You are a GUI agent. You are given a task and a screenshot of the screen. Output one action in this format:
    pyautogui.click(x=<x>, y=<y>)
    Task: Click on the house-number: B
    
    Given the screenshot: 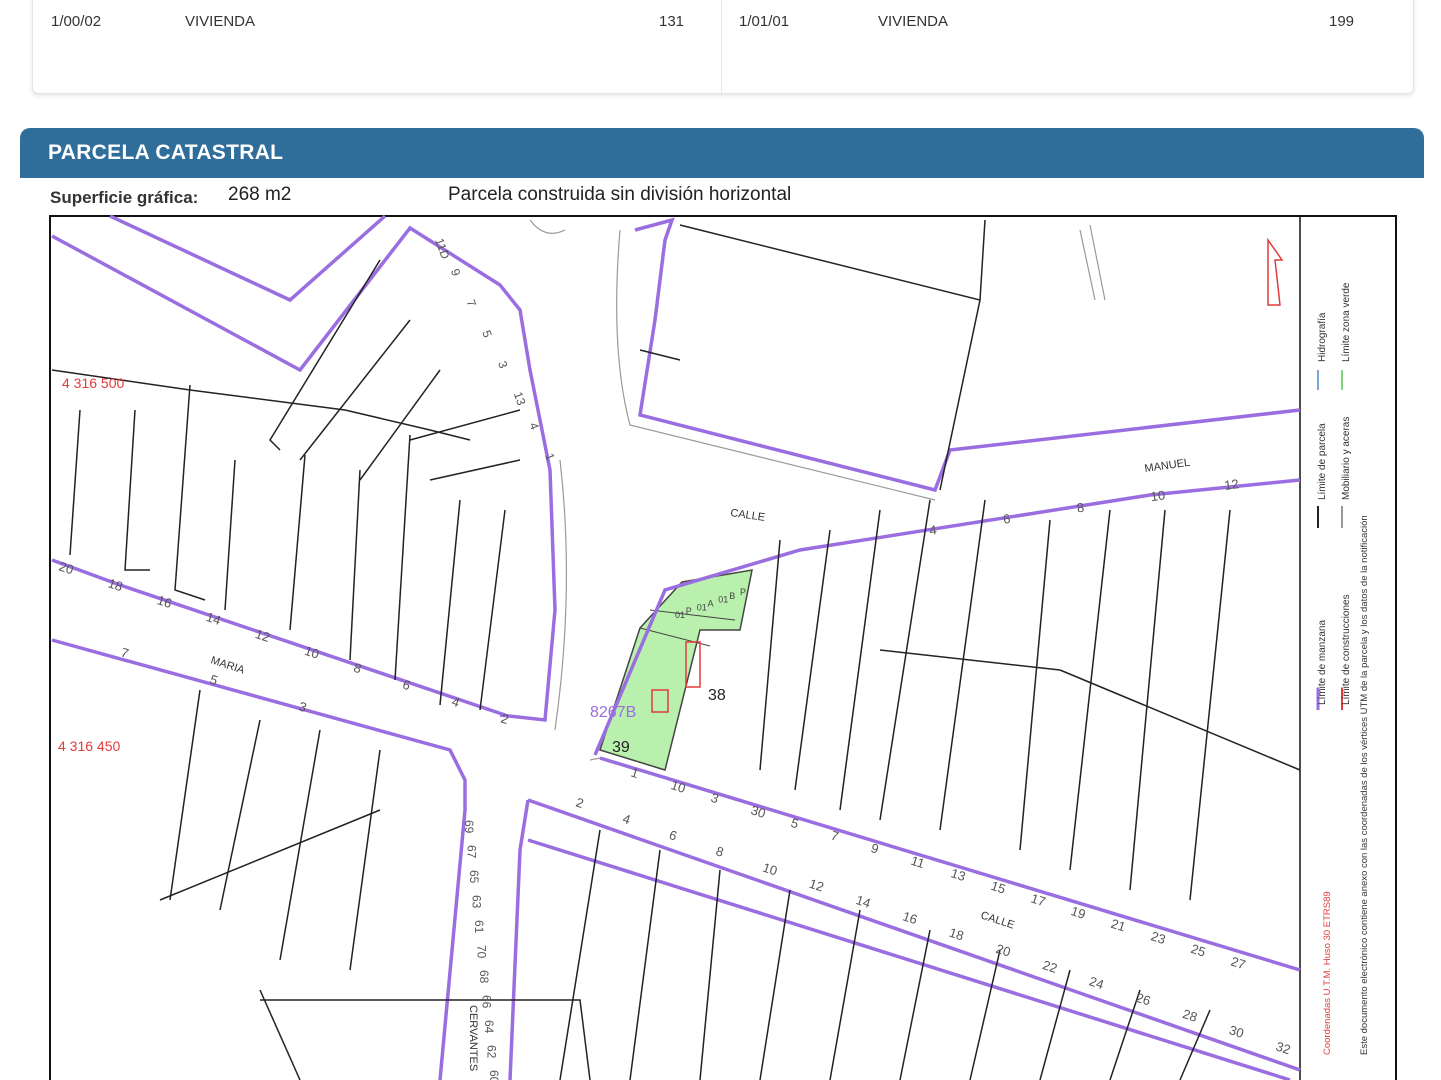 What is the action you would take?
    pyautogui.click(x=732, y=596)
    